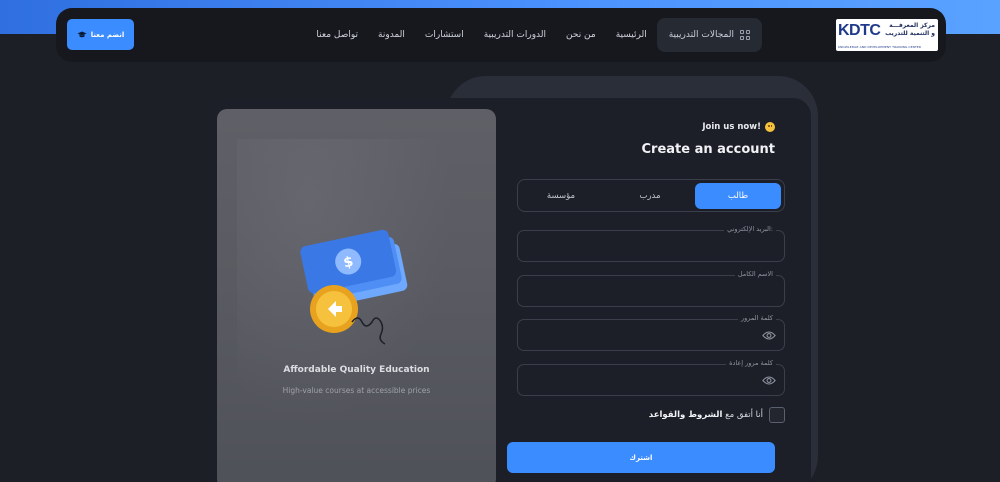 The image size is (1000, 482). I want to click on password-input, so click(651, 335).